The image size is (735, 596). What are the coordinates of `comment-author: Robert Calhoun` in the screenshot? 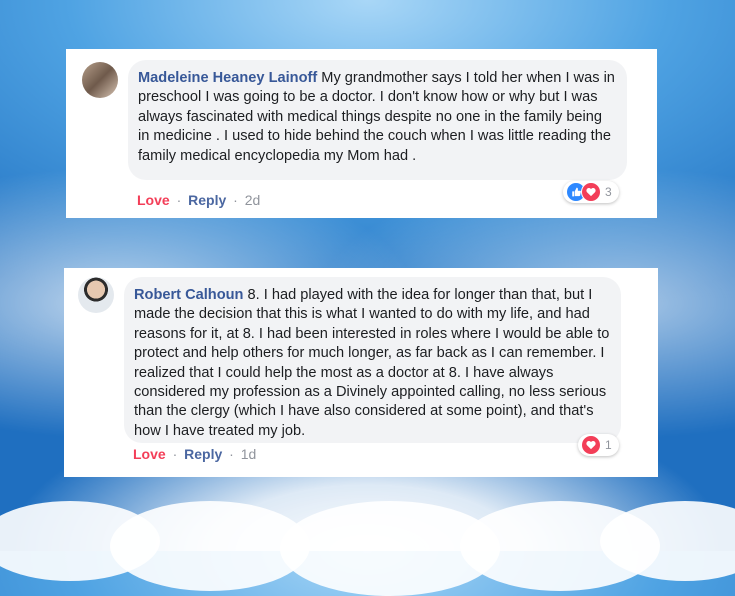 It's located at (188, 295).